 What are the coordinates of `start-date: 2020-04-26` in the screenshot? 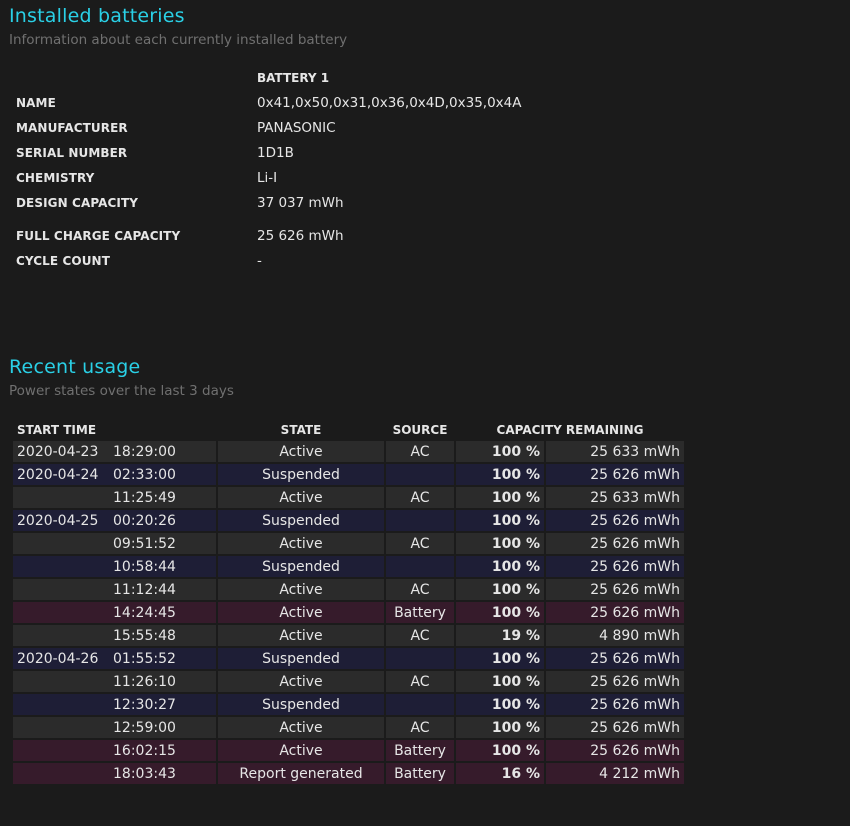 It's located at (58, 658).